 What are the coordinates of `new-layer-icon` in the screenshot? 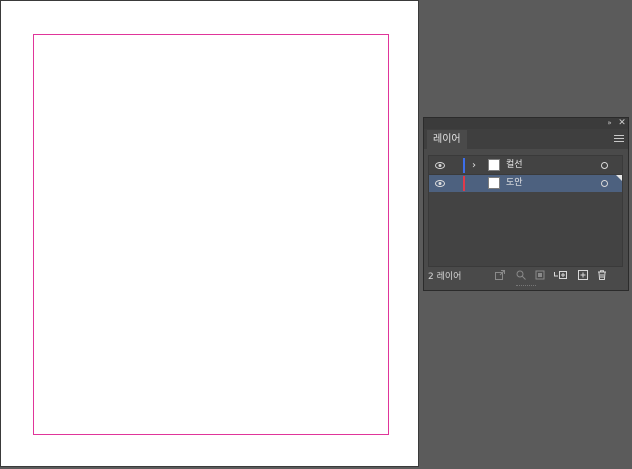 It's located at (583, 276).